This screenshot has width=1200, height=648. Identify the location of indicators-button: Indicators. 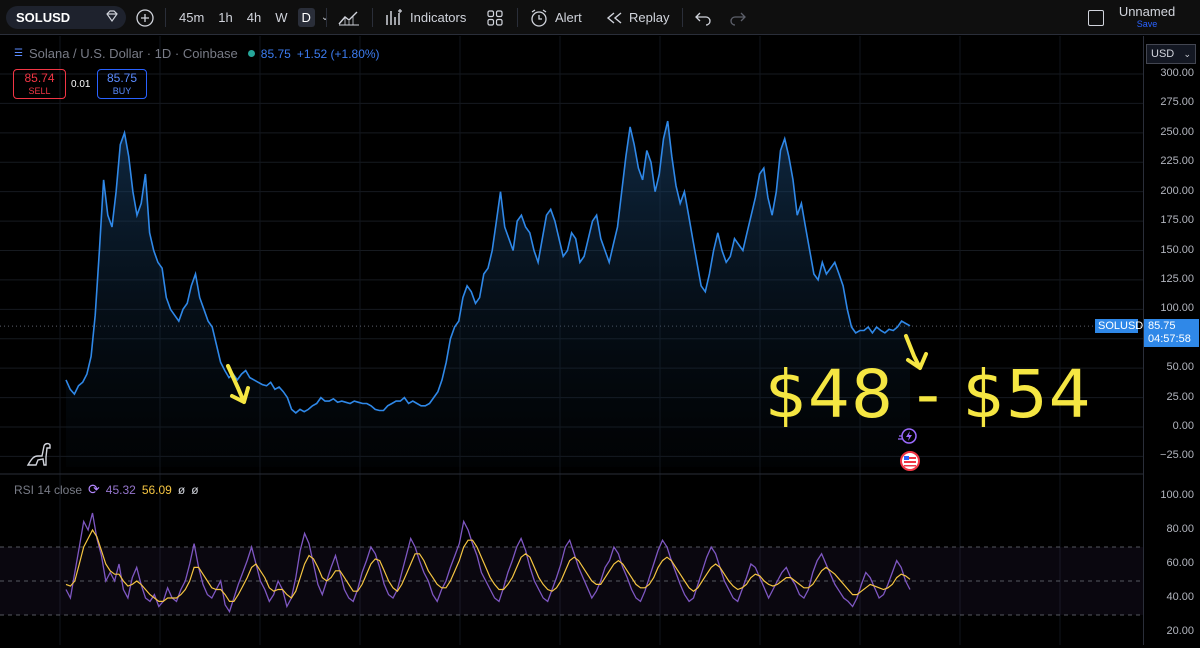
(425, 17).